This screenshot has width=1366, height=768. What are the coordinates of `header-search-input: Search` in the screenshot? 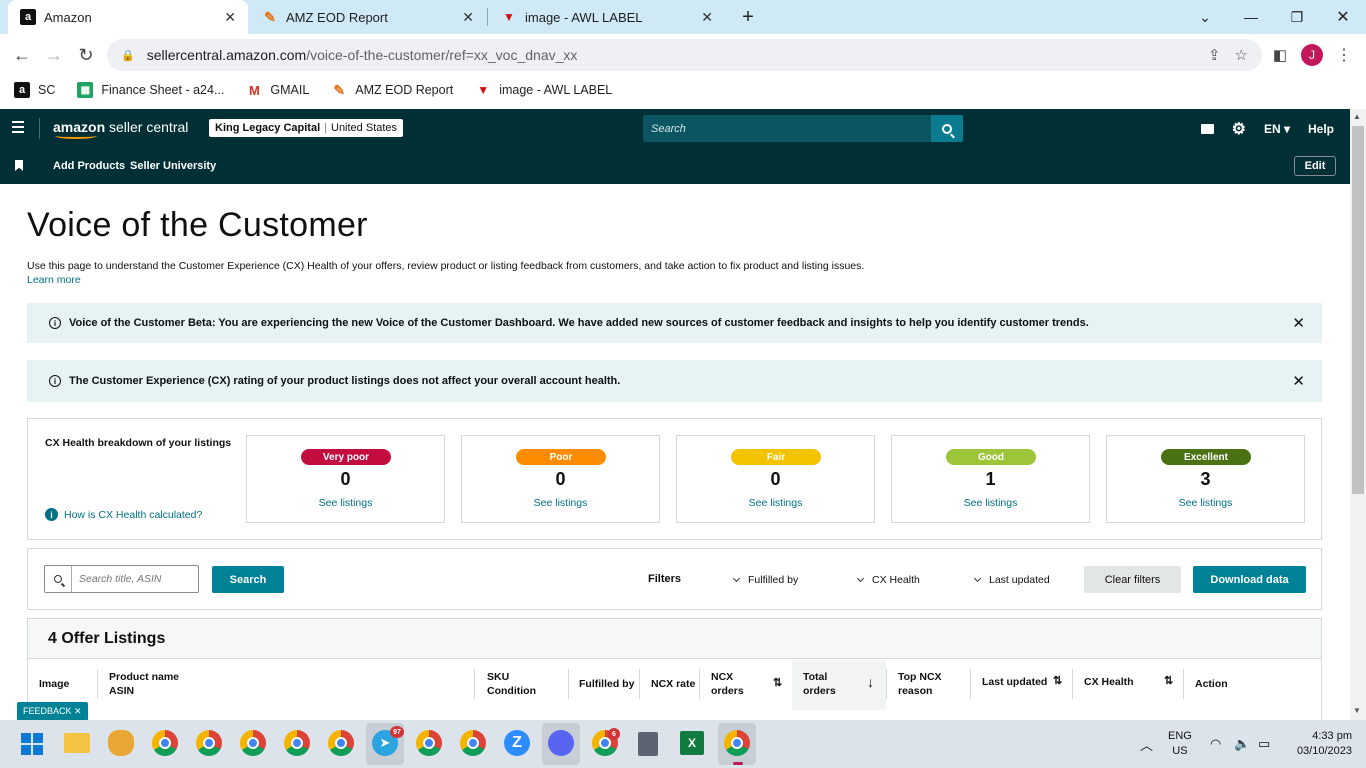 It's located at (787, 128).